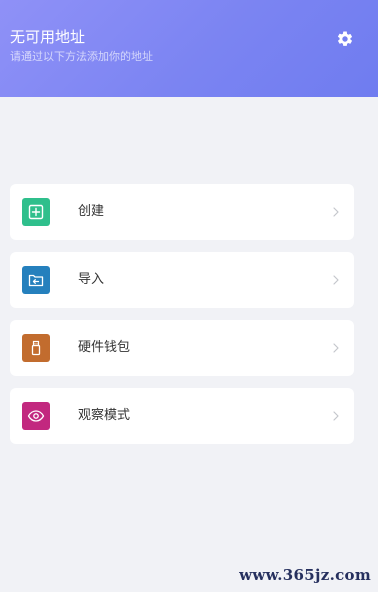 This screenshot has width=378, height=592. Describe the element at coordinates (182, 280) in the screenshot. I see `menu-item-import: 导入` at that location.